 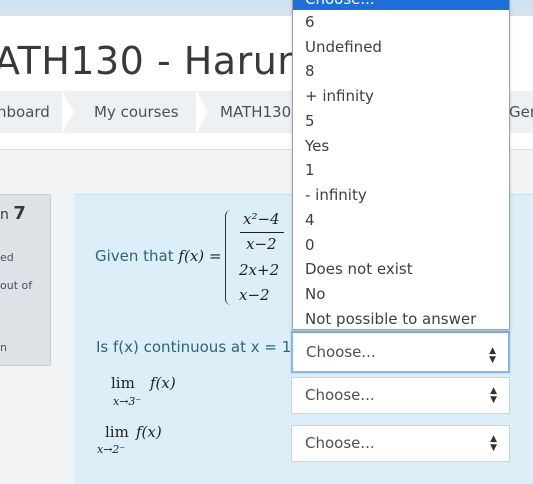 What do you see at coordinates (336, 195) in the screenshot?
I see `dropdown-option: - infinity` at bounding box center [336, 195].